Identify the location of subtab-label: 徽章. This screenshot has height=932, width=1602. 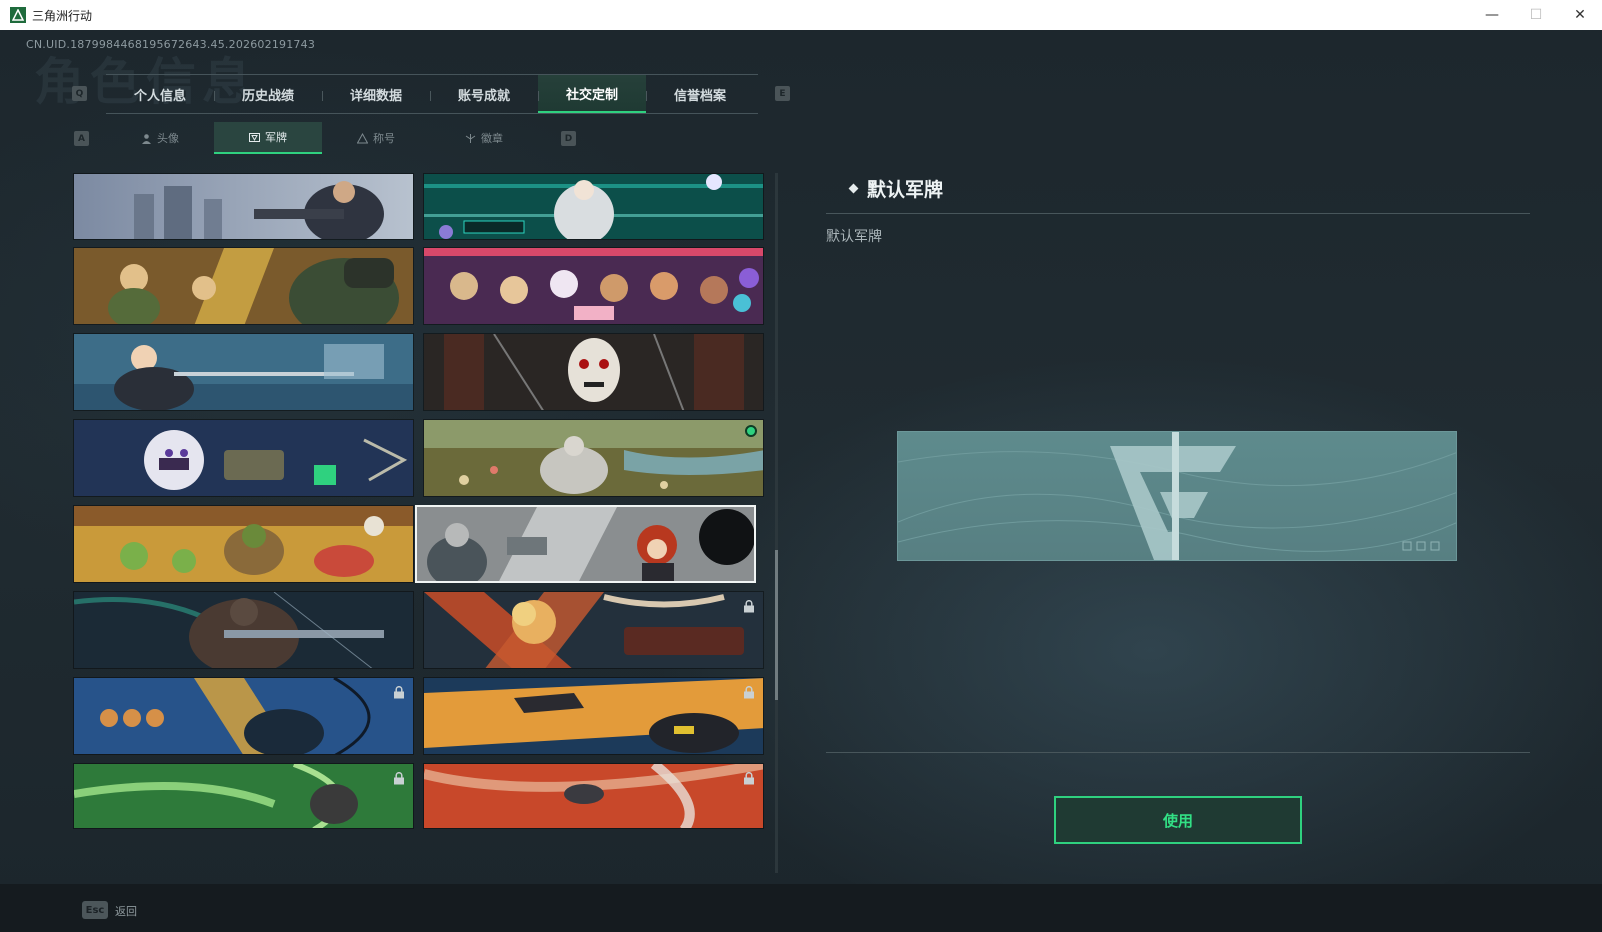
(492, 138).